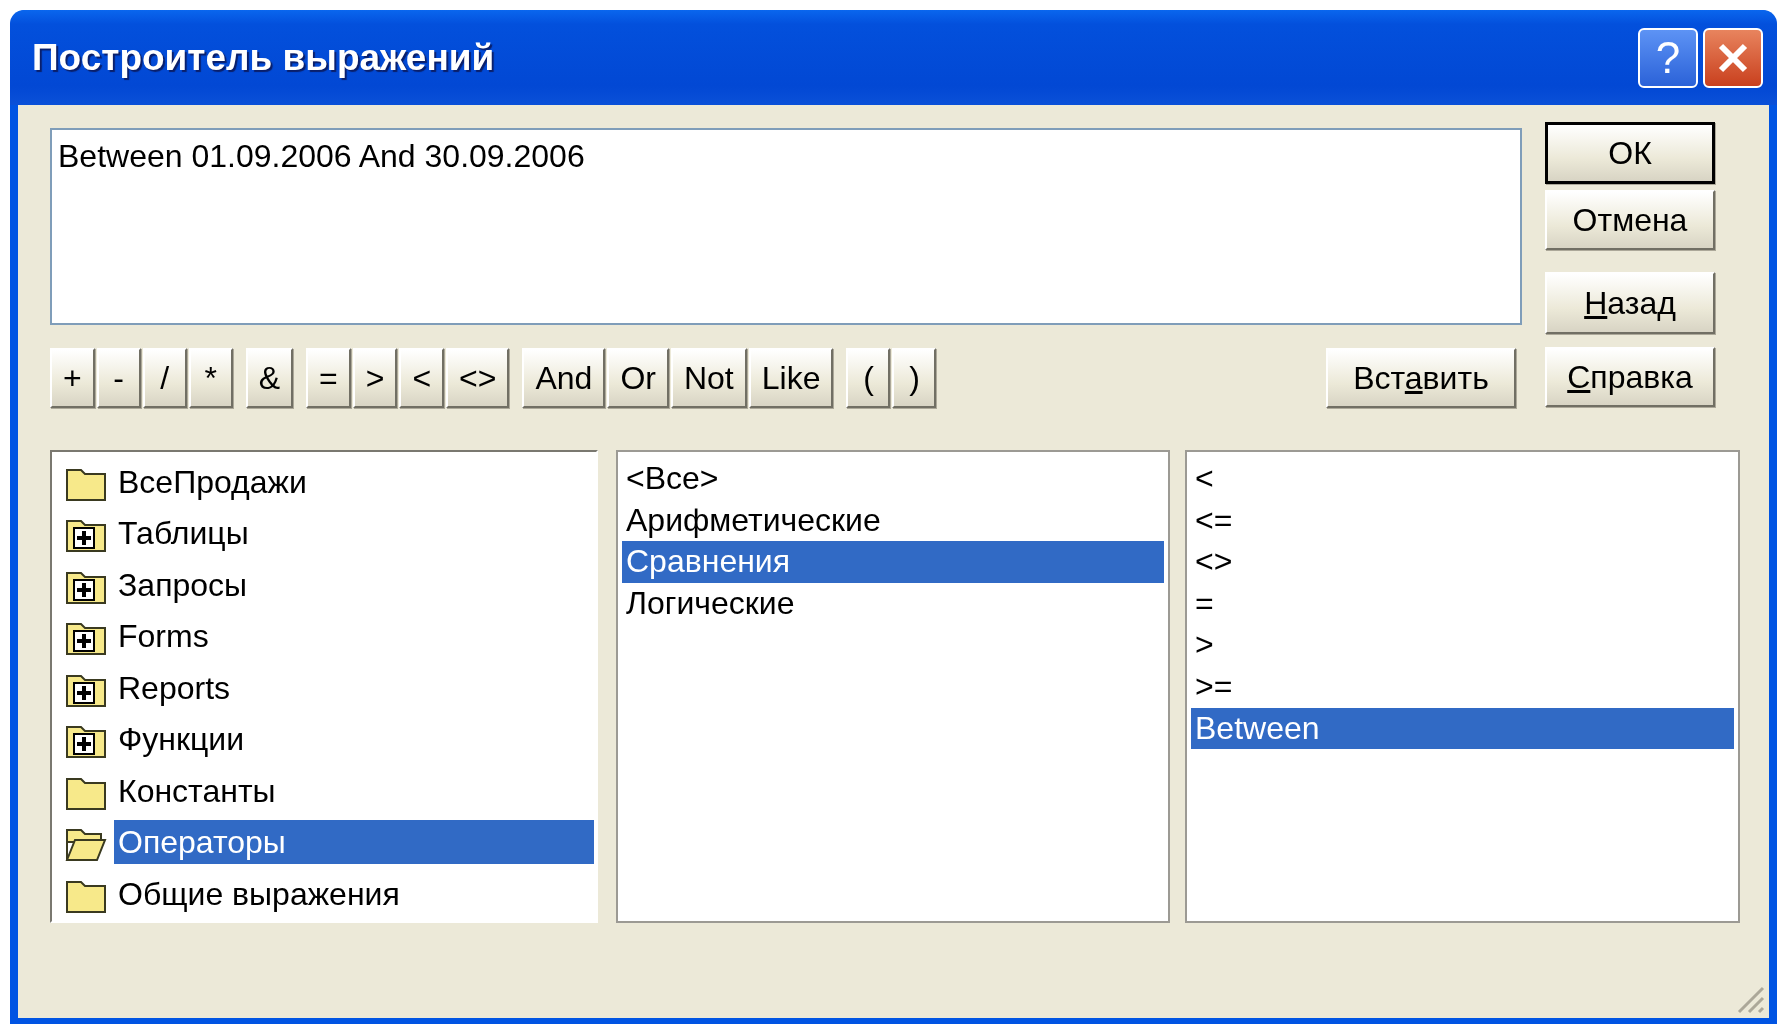  Describe the element at coordinates (868, 378) in the screenshot. I see `operator-button: (` at that location.